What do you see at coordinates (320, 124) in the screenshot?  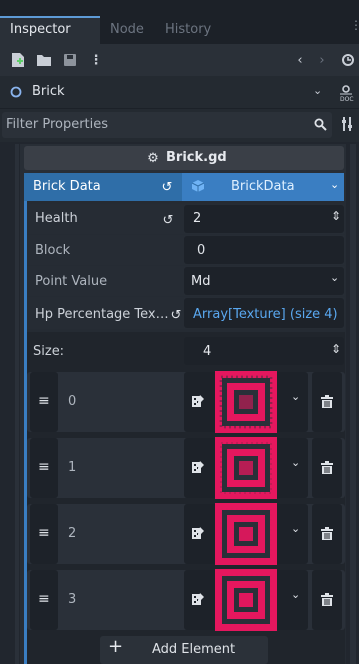 I see `search-icon` at bounding box center [320, 124].